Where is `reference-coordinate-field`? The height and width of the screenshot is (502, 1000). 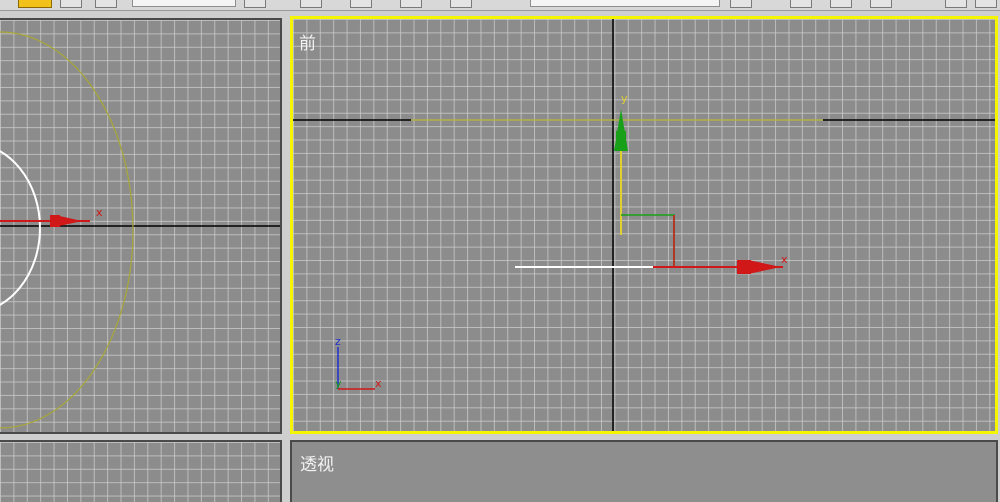
reference-coordinate-field is located at coordinates (184, 3).